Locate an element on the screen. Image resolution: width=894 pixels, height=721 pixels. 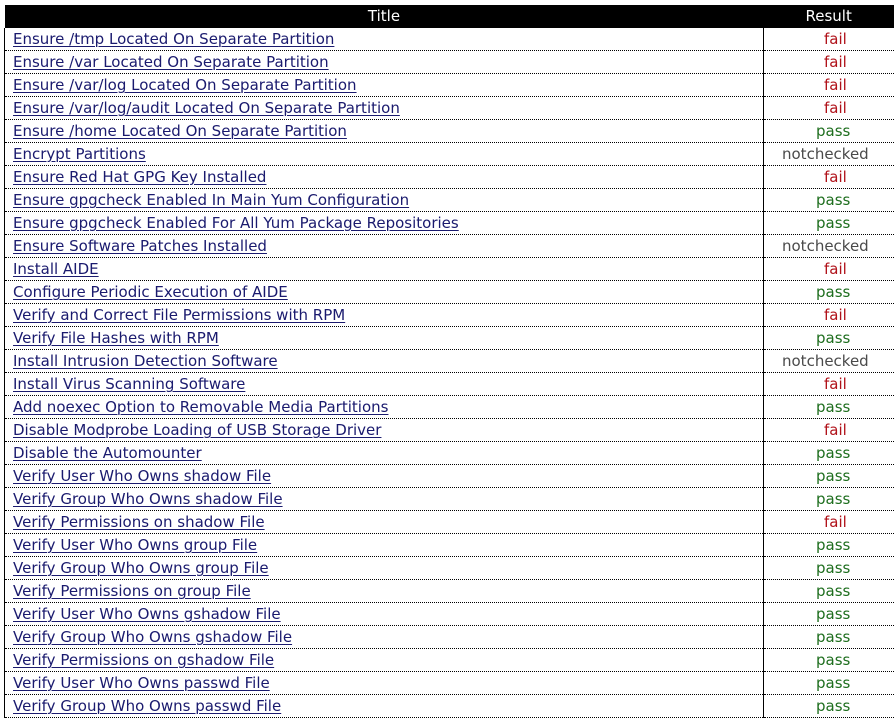
table-row: Disable the Automounter pass is located at coordinates (449, 453).